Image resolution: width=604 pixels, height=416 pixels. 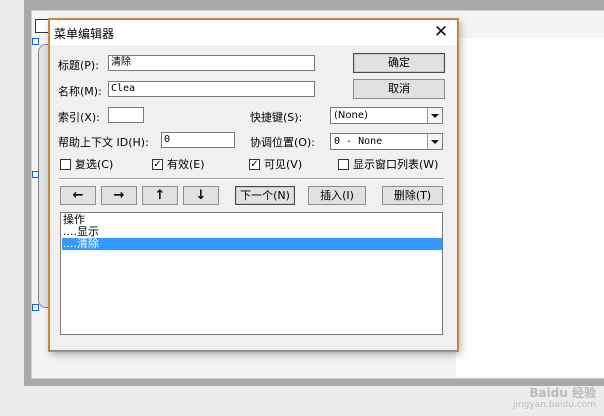 What do you see at coordinates (126, 115) in the screenshot?
I see `index-input` at bounding box center [126, 115].